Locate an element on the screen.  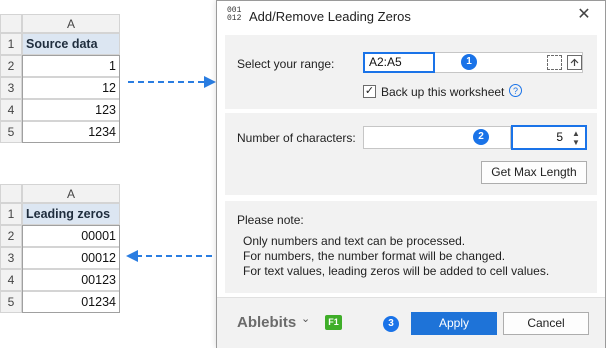
stepper-down-icon: ▼ is located at coordinates (576, 142).